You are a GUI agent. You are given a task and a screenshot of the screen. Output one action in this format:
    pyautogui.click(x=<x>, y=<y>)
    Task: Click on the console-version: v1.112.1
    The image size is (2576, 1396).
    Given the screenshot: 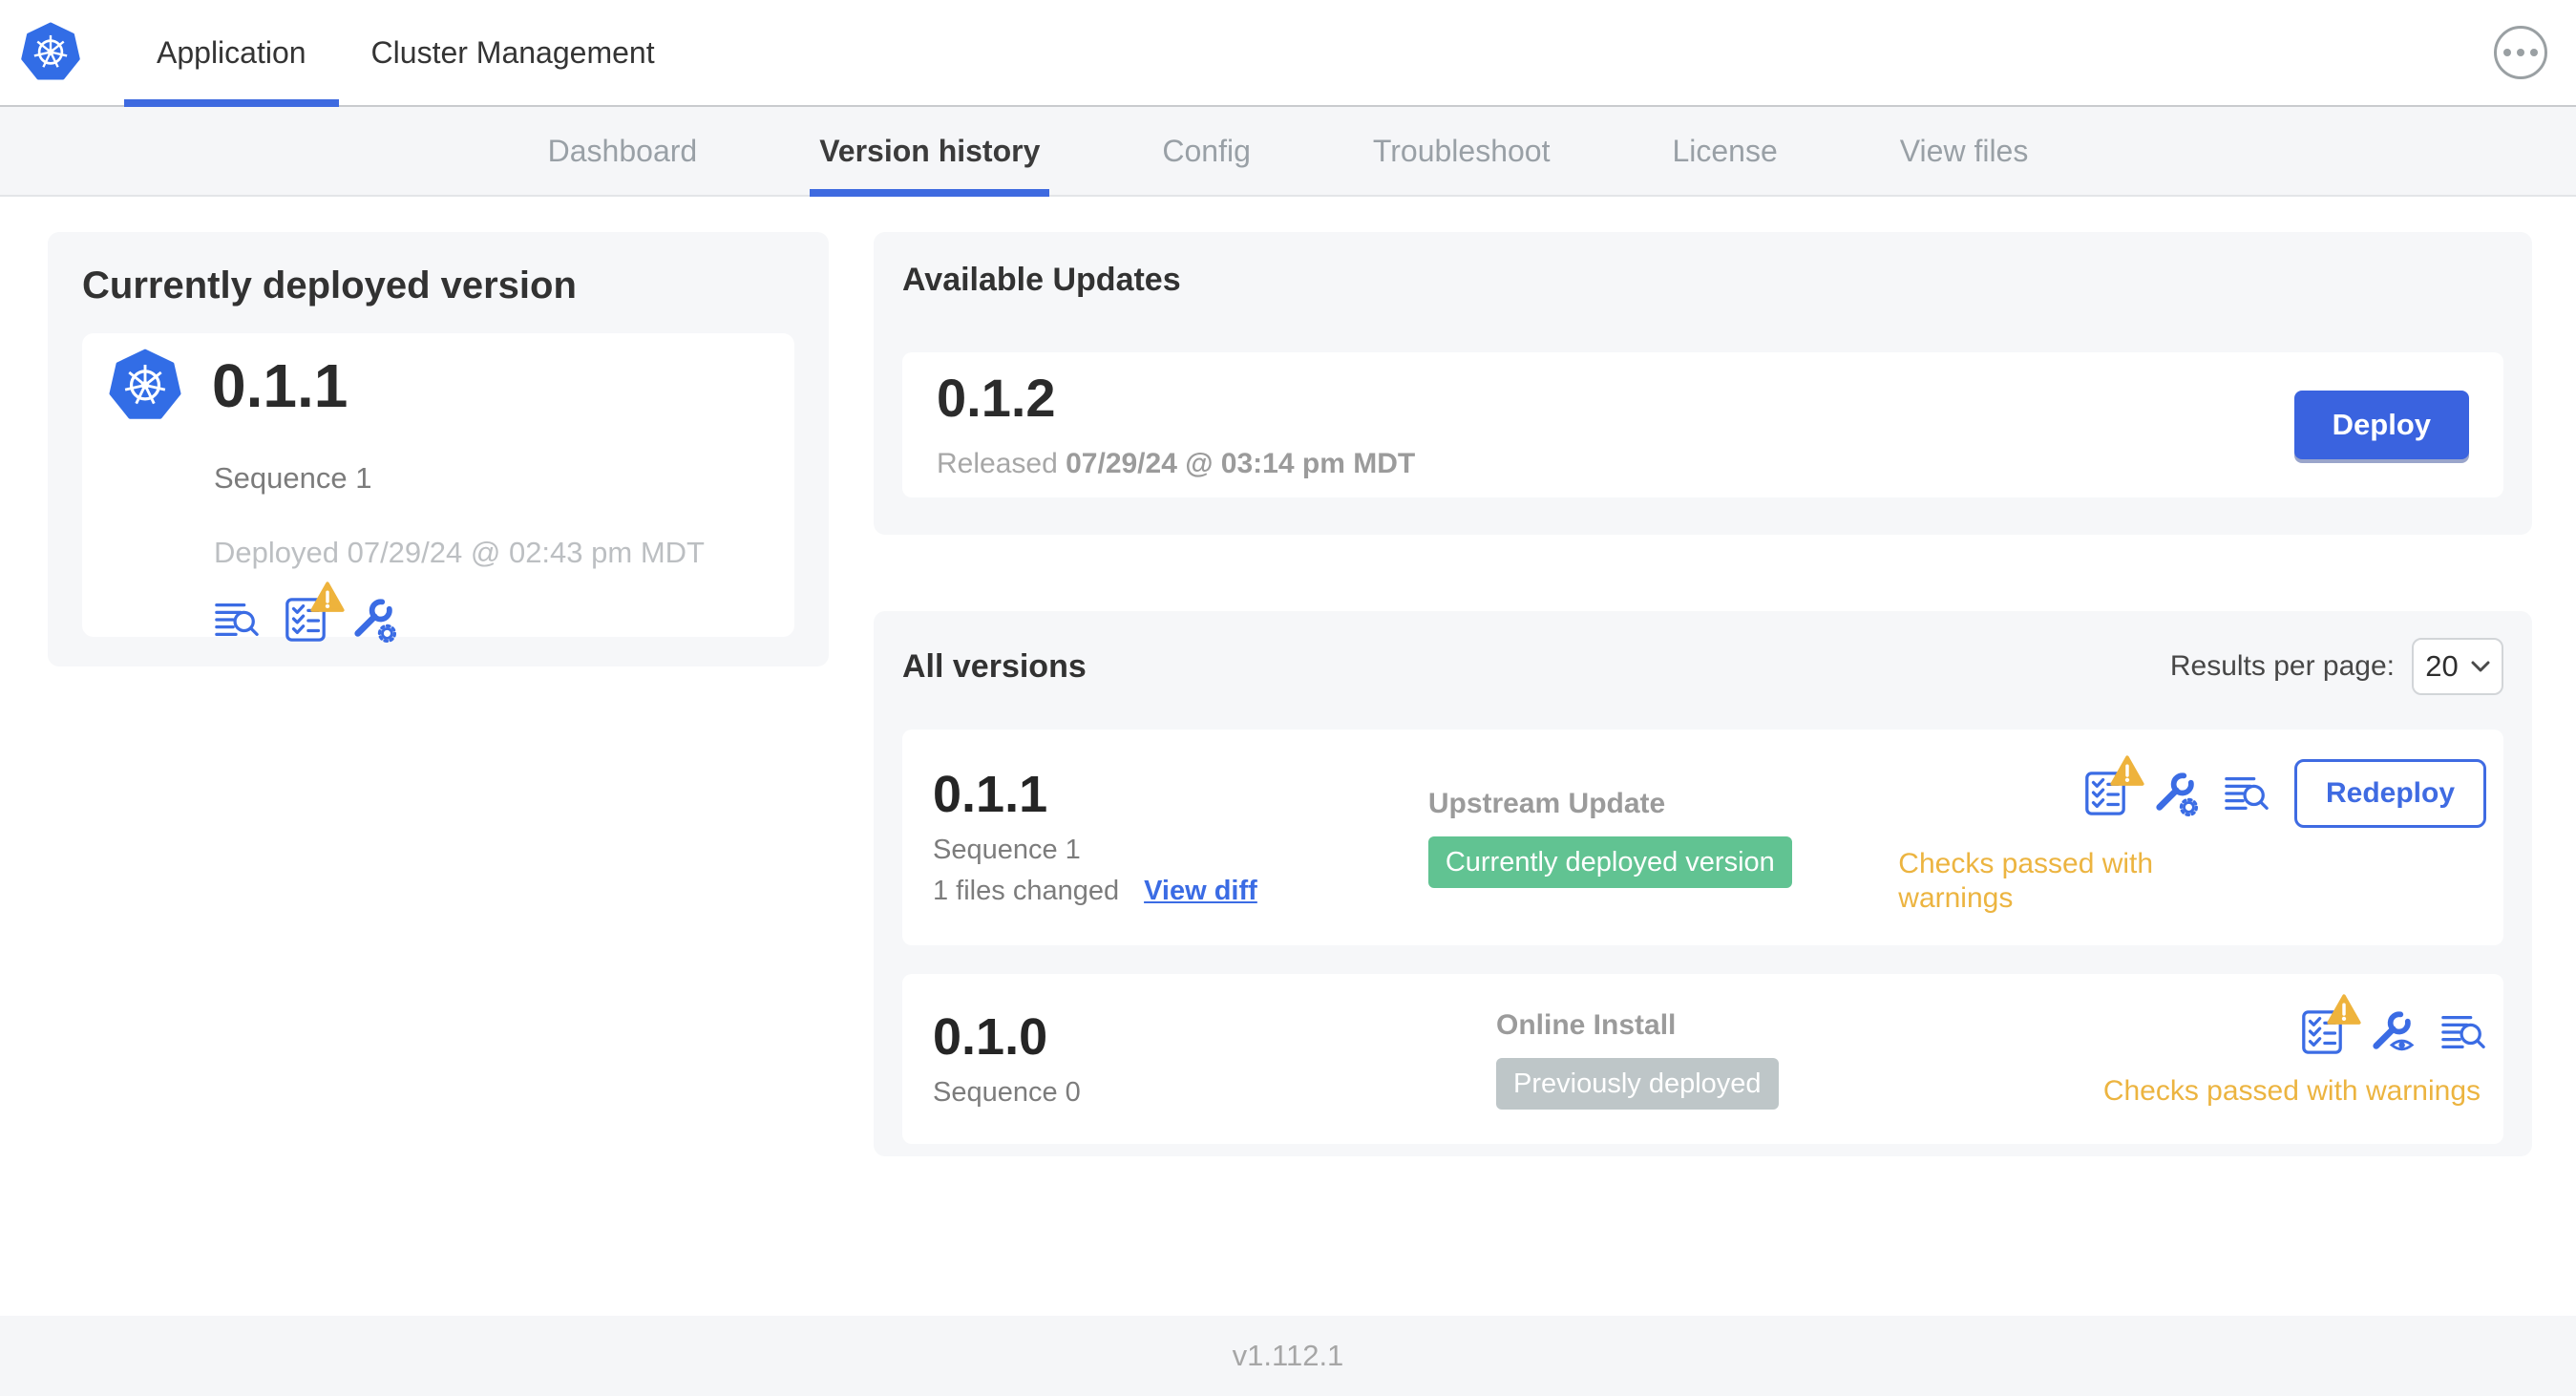 What is the action you would take?
    pyautogui.click(x=1288, y=1355)
    